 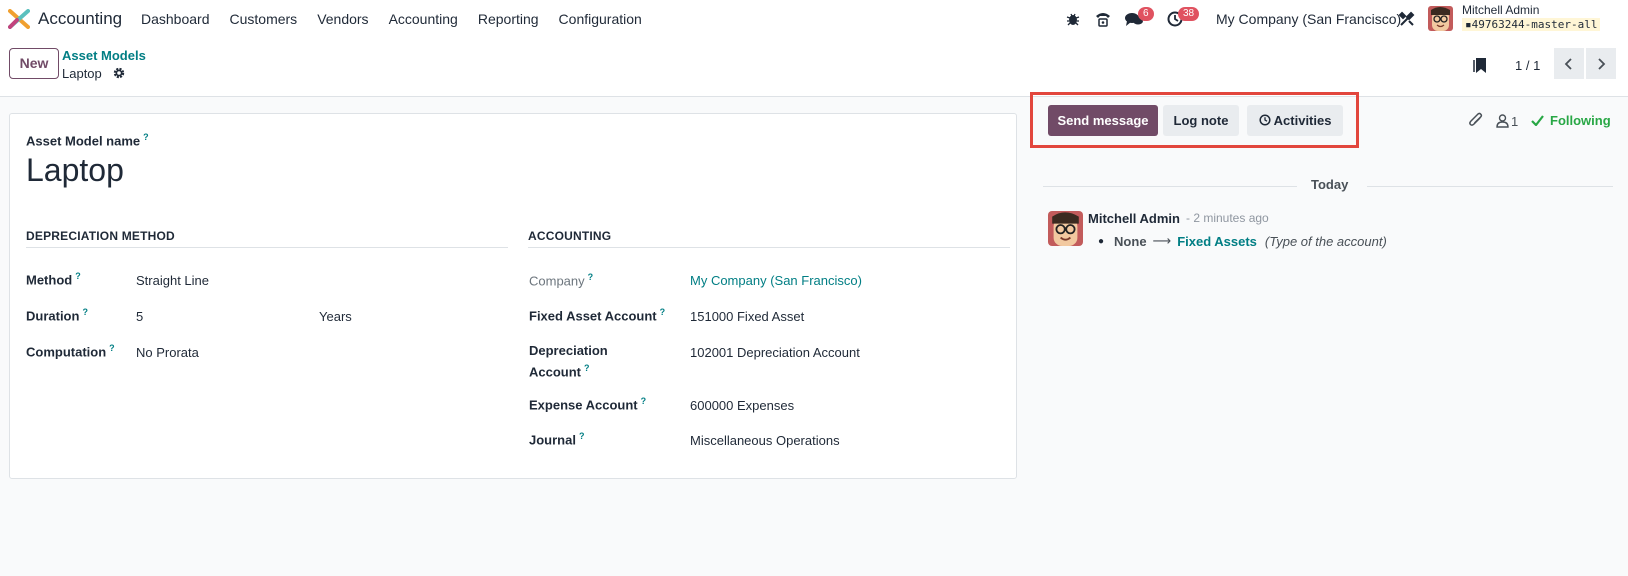 What do you see at coordinates (1103, 120) in the screenshot?
I see `send-message-button: Send message` at bounding box center [1103, 120].